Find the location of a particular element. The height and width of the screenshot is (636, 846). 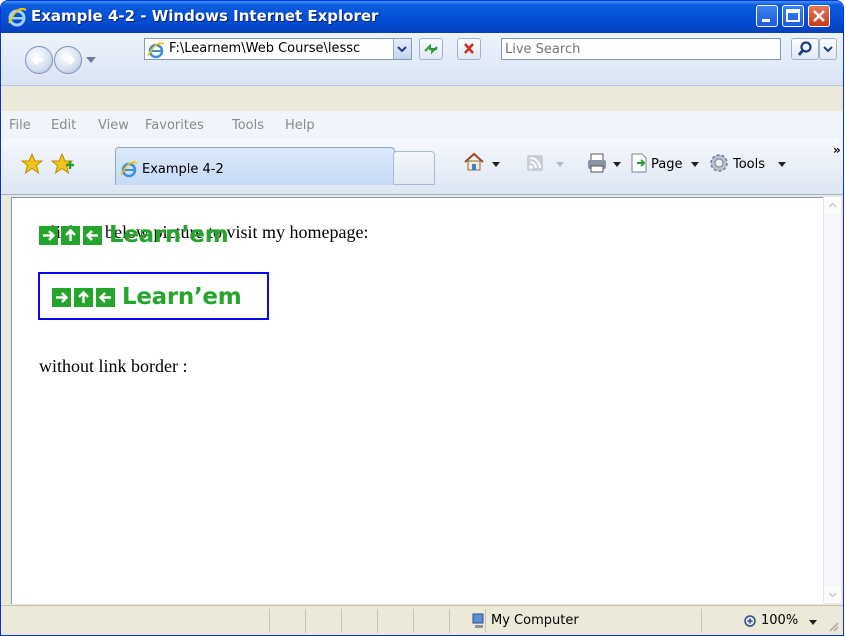

feeds-icon is located at coordinates (535, 163).